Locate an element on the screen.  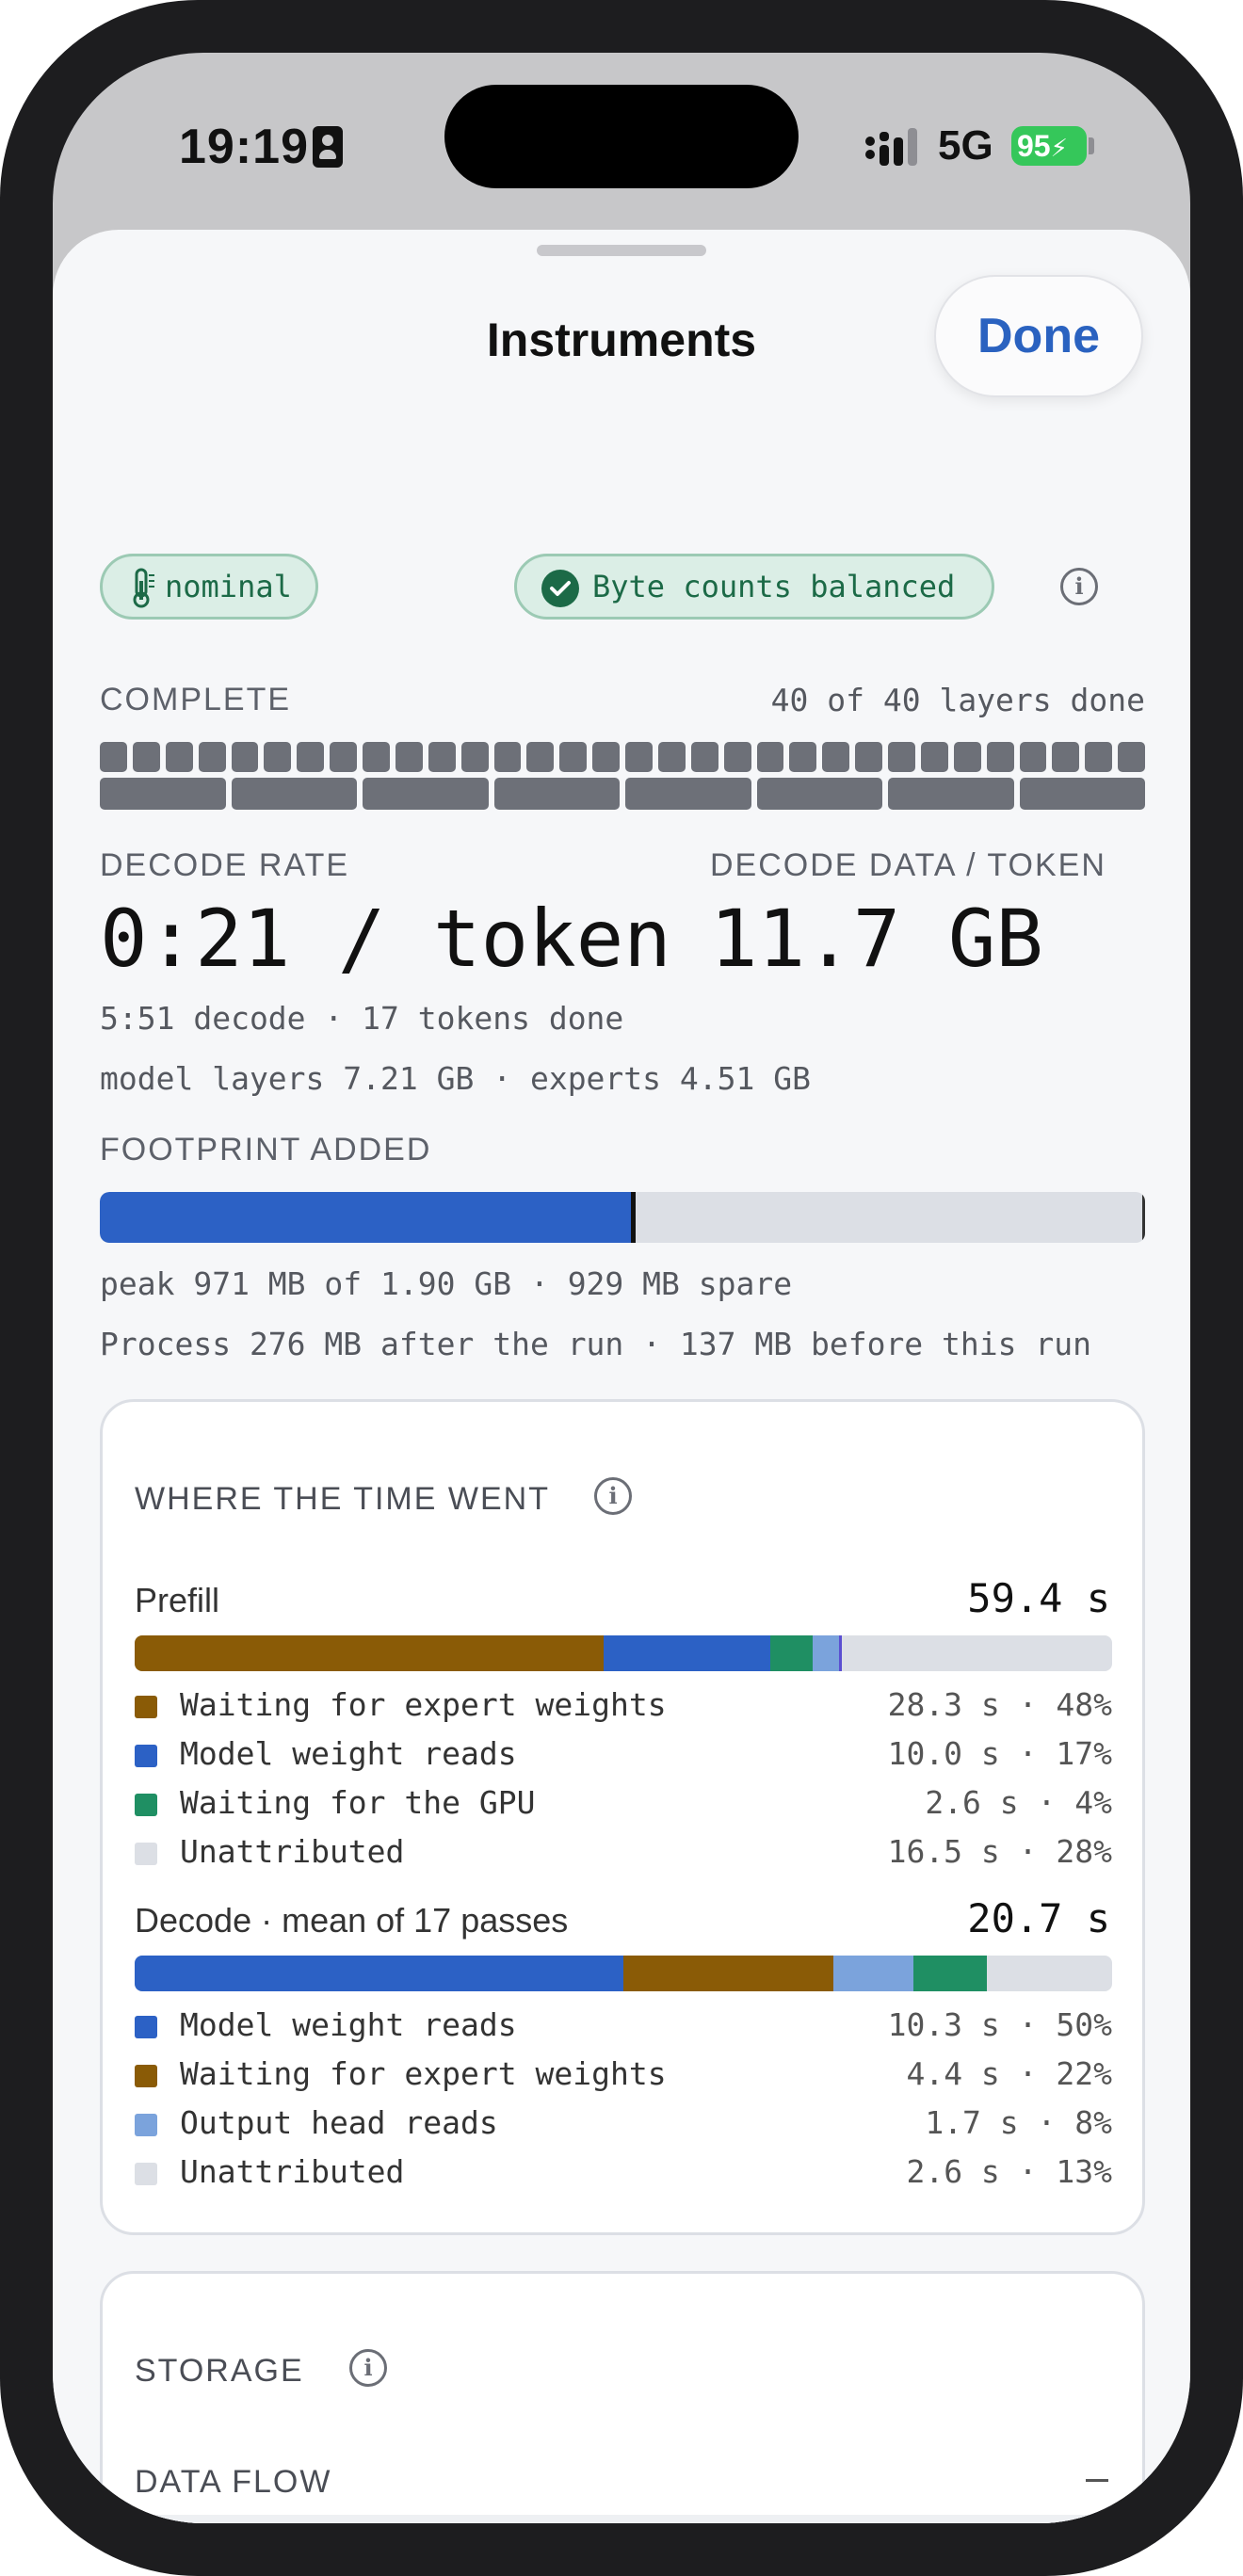
checkmark-circle-icon is located at coordinates (560, 588).